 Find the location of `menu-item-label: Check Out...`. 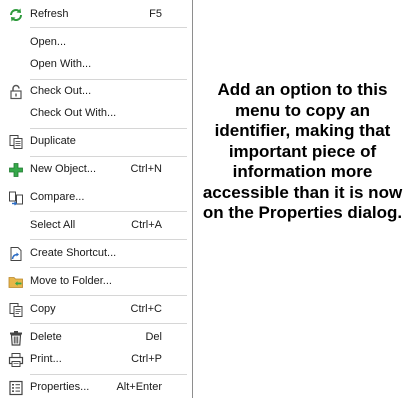

menu-item-label: Check Out... is located at coordinates (61, 91).